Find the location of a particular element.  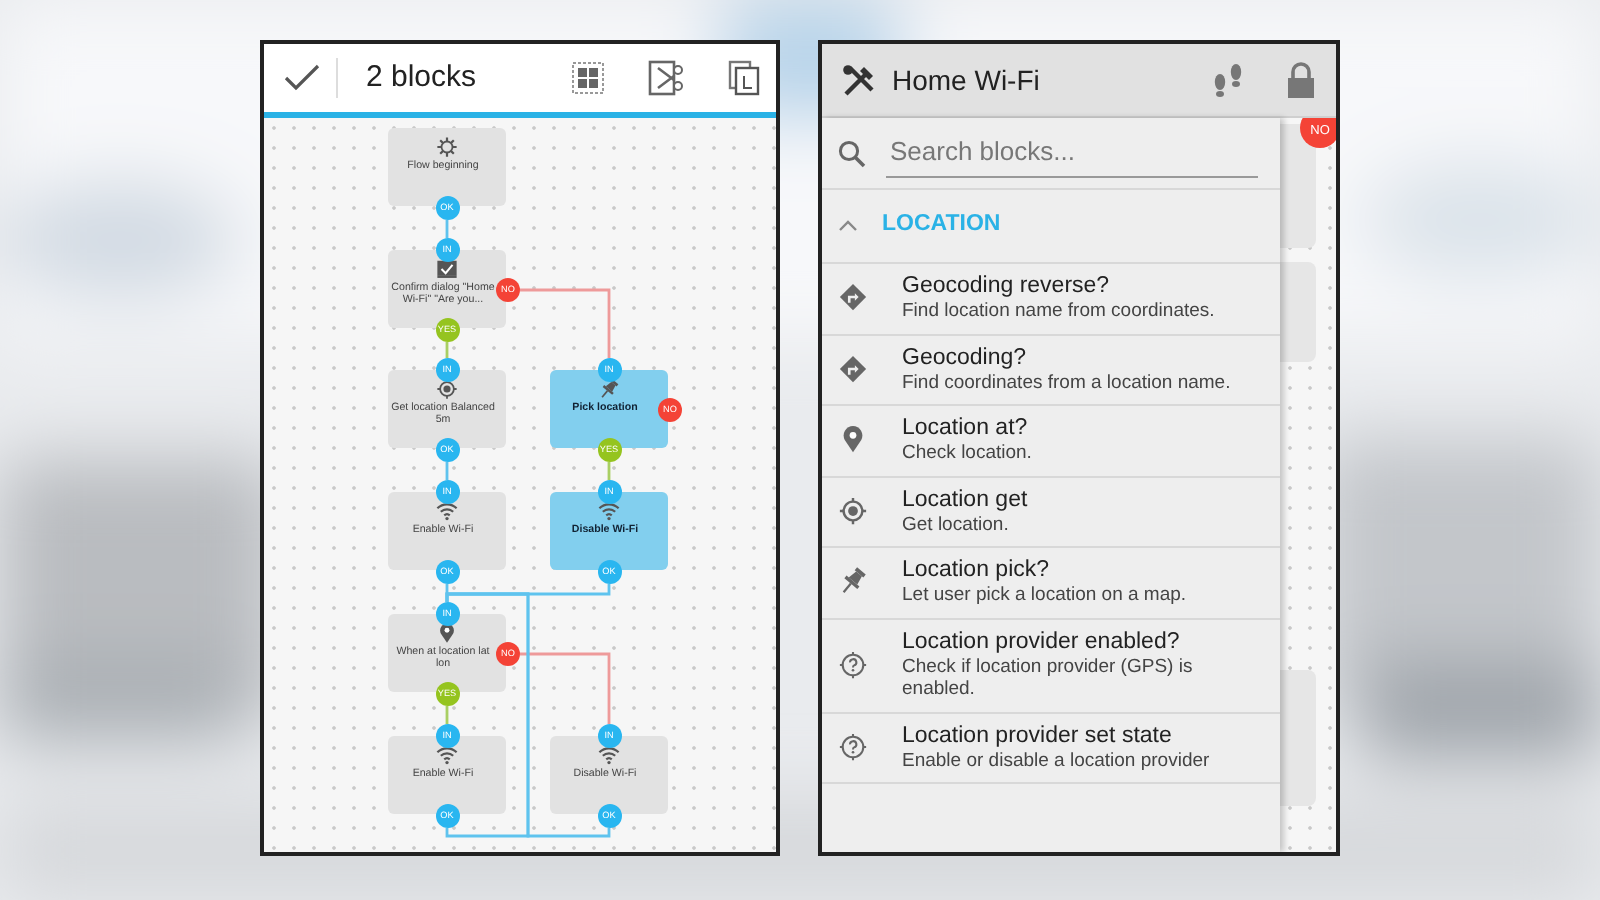

flow-title: Home Wi-Fi is located at coordinates (966, 80).